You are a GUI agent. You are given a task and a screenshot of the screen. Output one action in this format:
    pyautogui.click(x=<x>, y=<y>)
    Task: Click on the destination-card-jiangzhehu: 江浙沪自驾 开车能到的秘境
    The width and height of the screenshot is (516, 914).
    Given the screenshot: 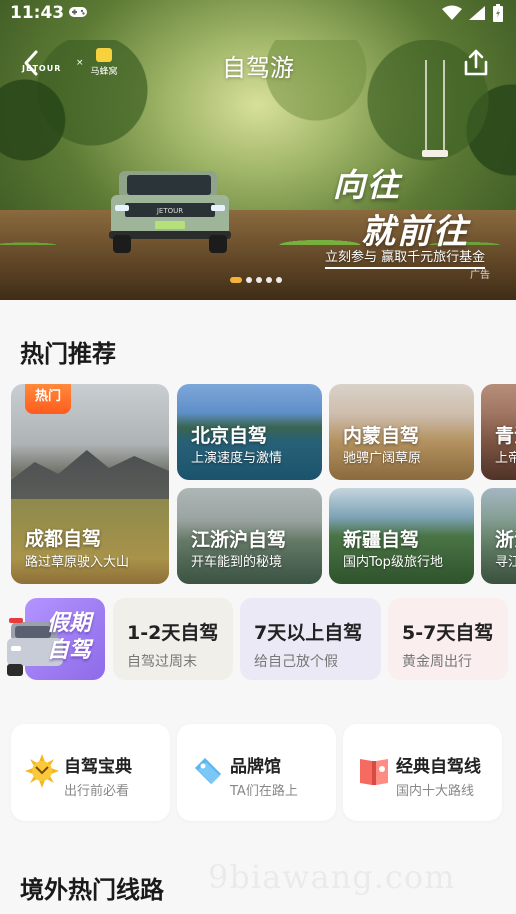 What is the action you would take?
    pyautogui.click(x=249, y=536)
    